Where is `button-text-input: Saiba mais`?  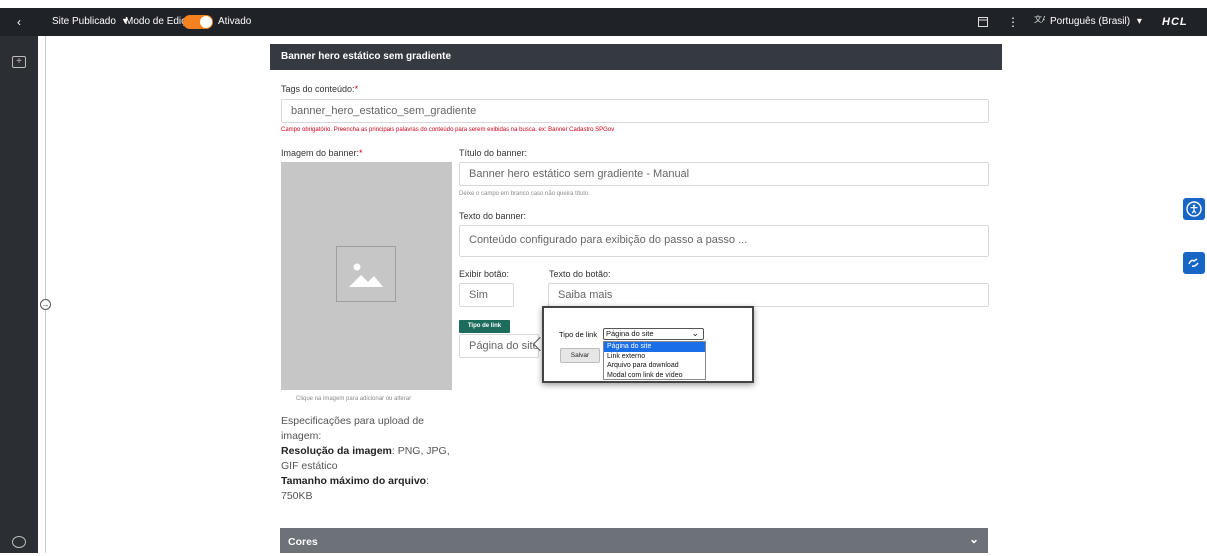
button-text-input: Saiba mais is located at coordinates (768, 295).